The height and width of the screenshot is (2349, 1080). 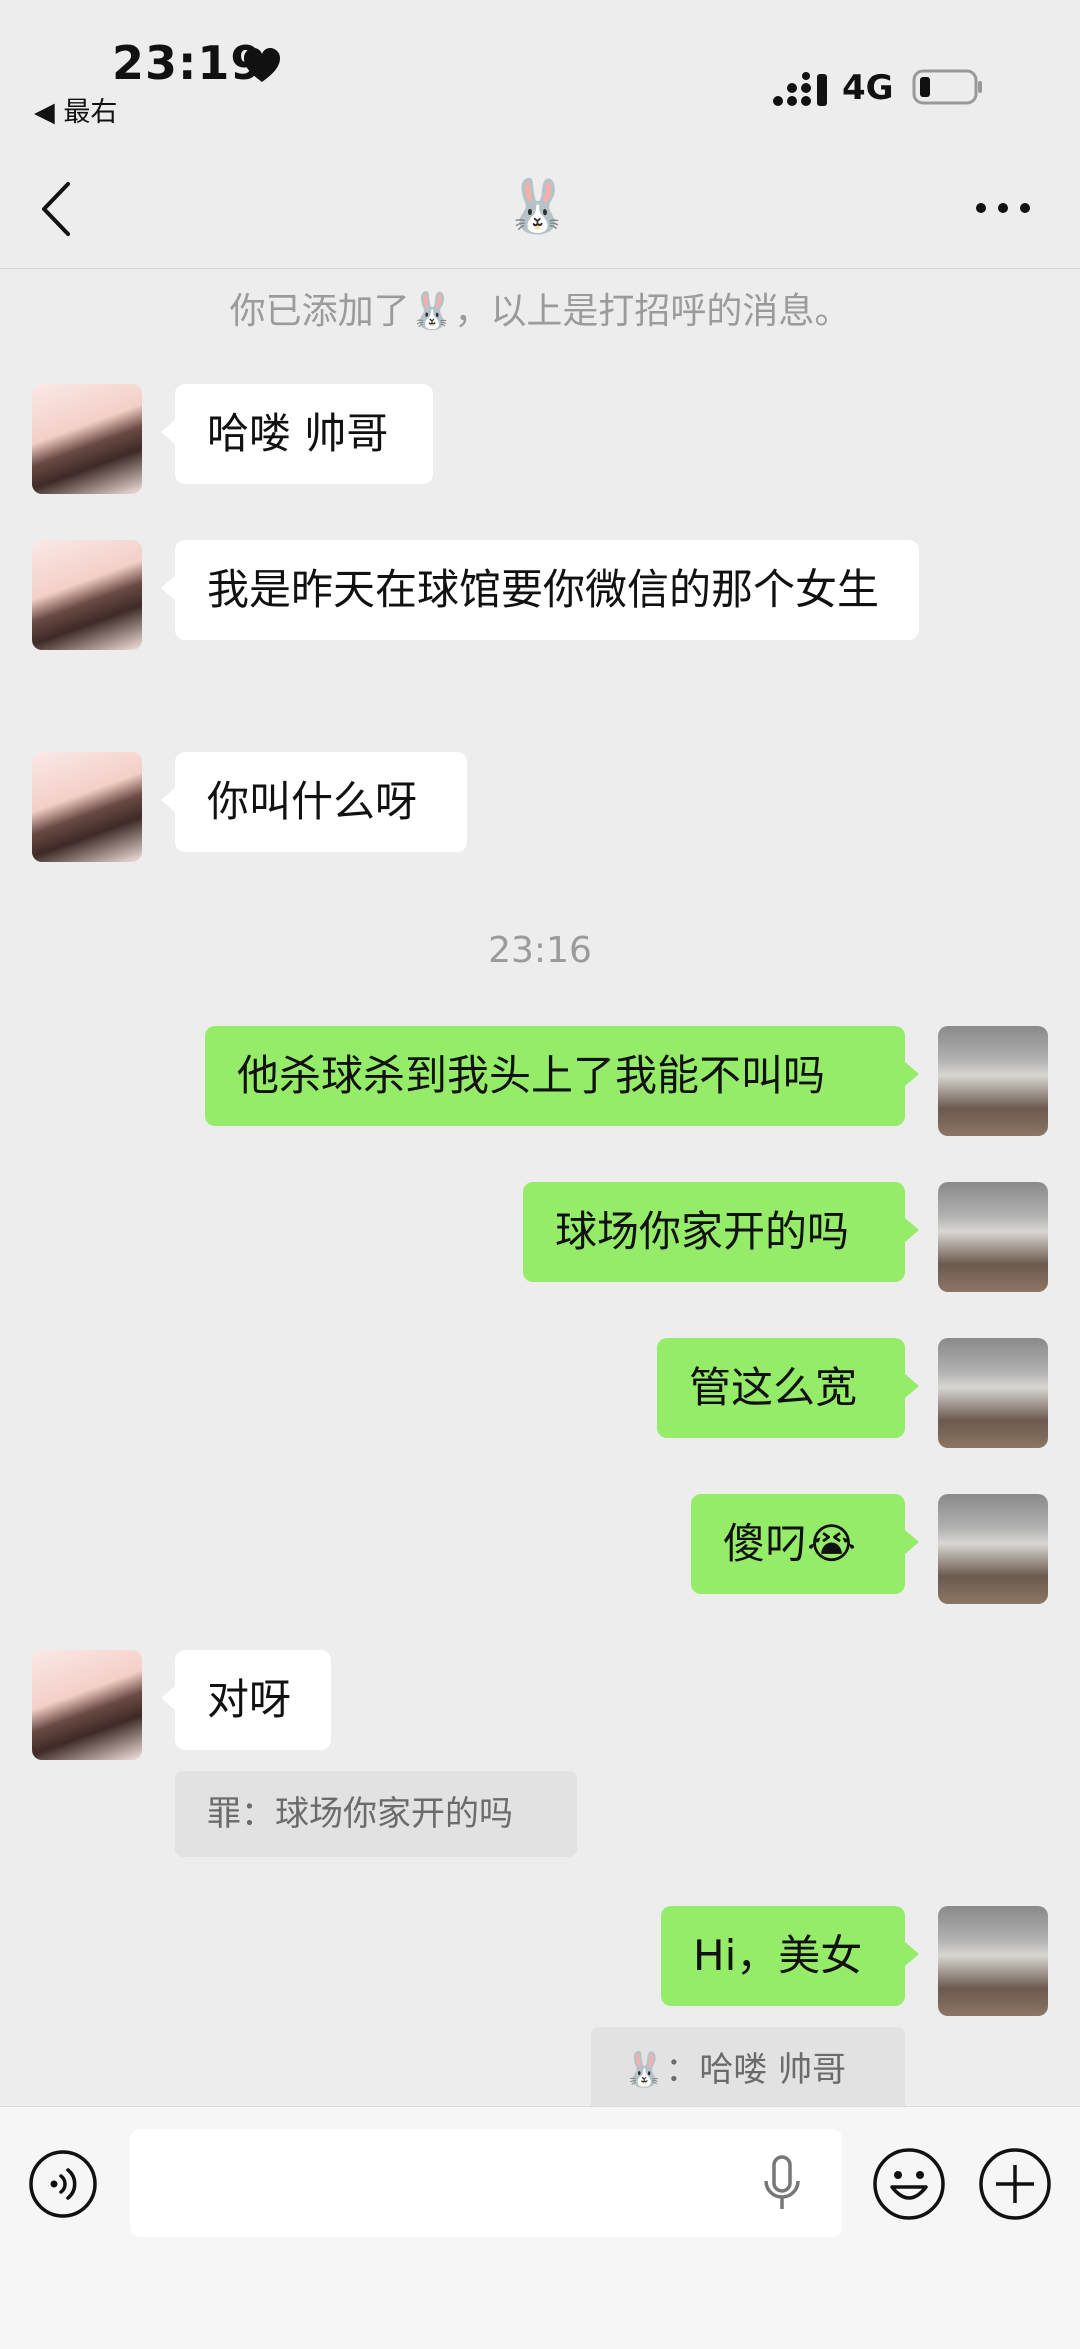 I want to click on add-attachment-icon, so click(x=1015, y=2184).